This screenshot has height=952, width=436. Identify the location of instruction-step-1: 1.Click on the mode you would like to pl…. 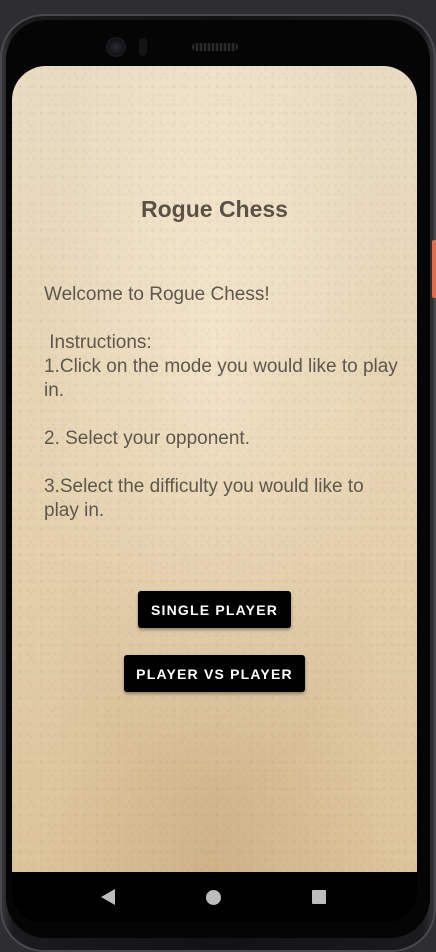
(224, 378).